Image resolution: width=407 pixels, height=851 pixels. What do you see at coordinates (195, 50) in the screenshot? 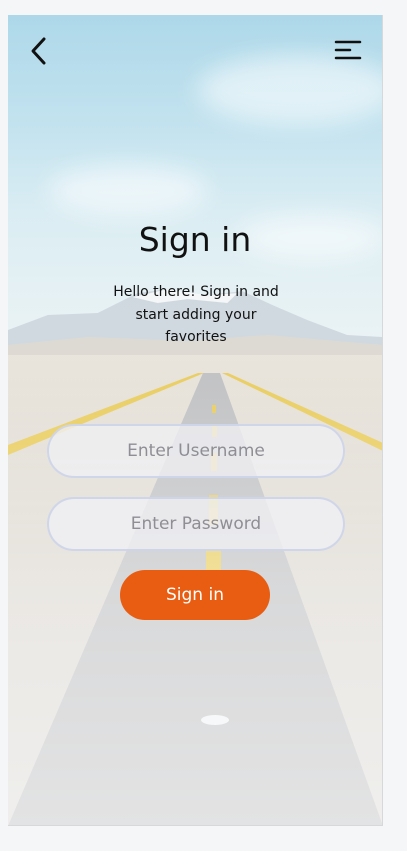
I see `top-bar` at bounding box center [195, 50].